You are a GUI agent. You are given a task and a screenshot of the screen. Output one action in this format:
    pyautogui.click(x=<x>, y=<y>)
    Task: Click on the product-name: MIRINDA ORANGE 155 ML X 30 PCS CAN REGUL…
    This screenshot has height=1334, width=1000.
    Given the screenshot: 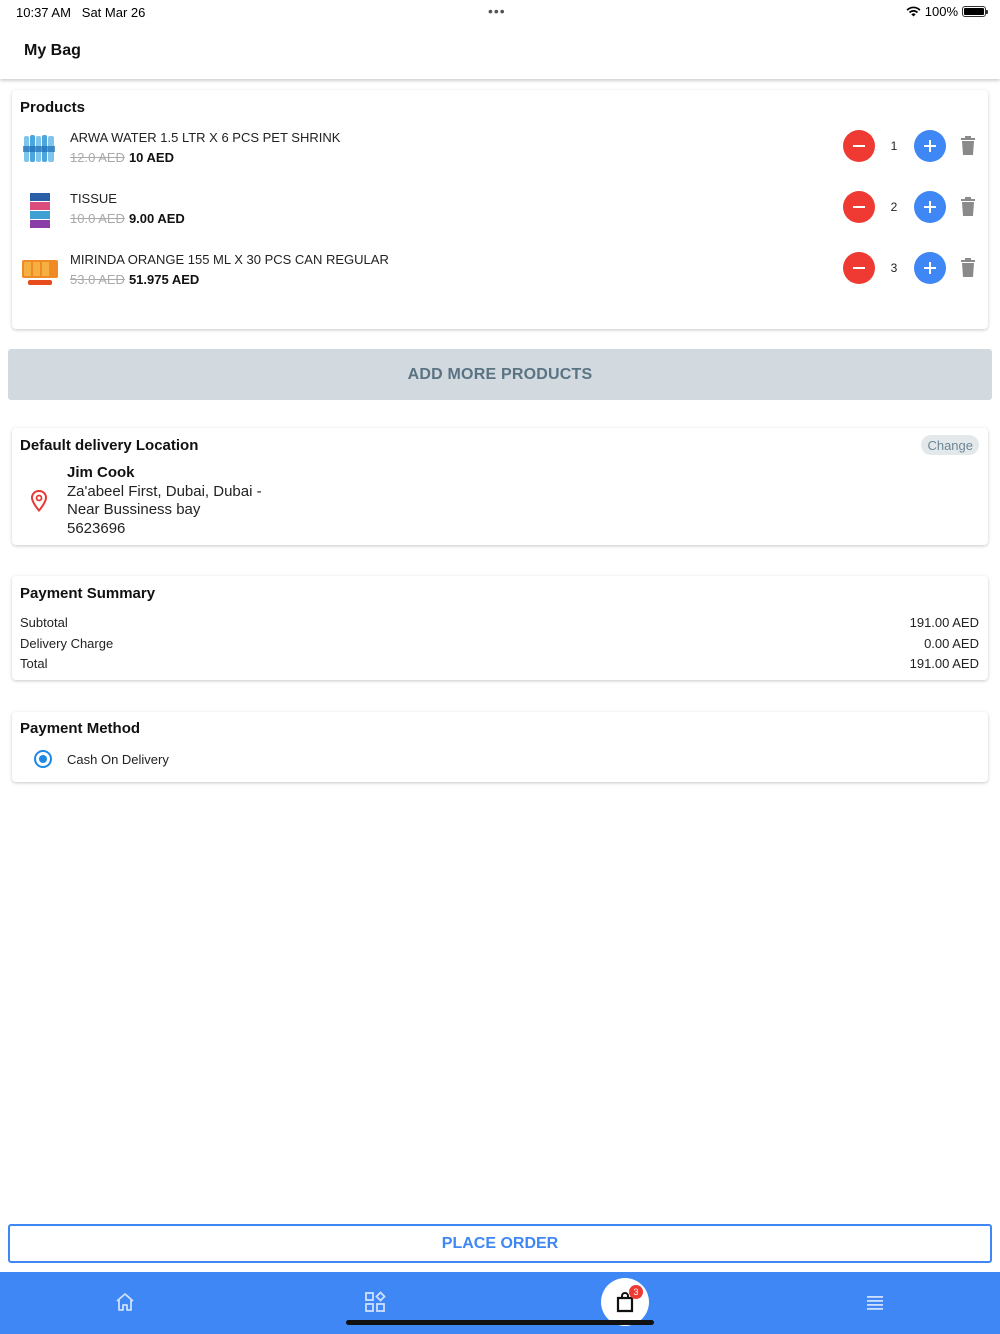 What is the action you would take?
    pyautogui.click(x=229, y=259)
    